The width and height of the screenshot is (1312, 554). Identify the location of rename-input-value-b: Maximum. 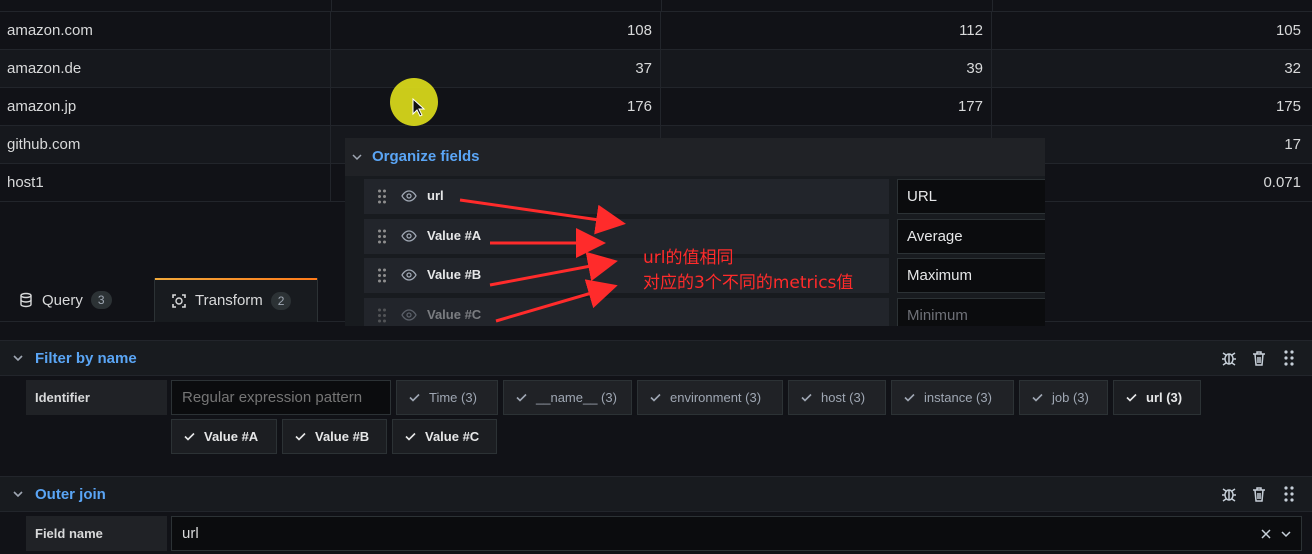
(971, 275).